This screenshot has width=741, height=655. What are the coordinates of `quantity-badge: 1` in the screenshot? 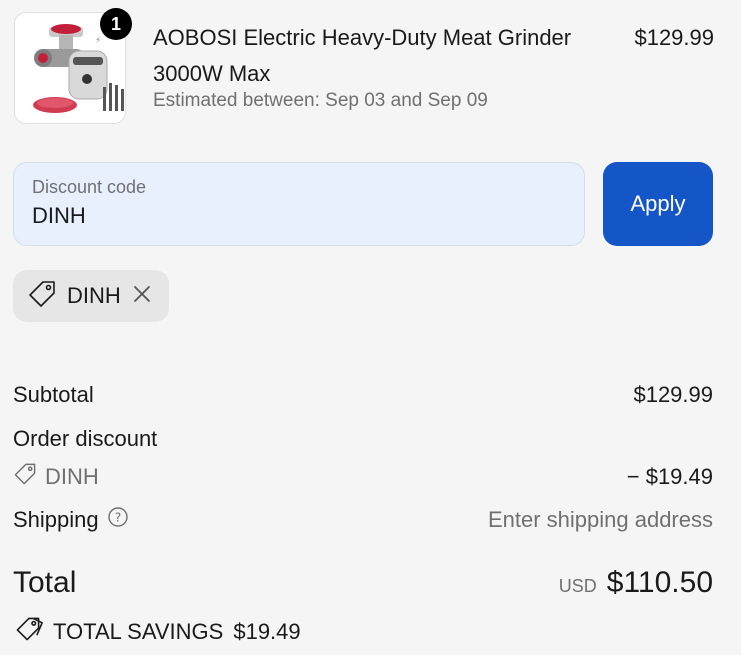 It's located at (116, 24).